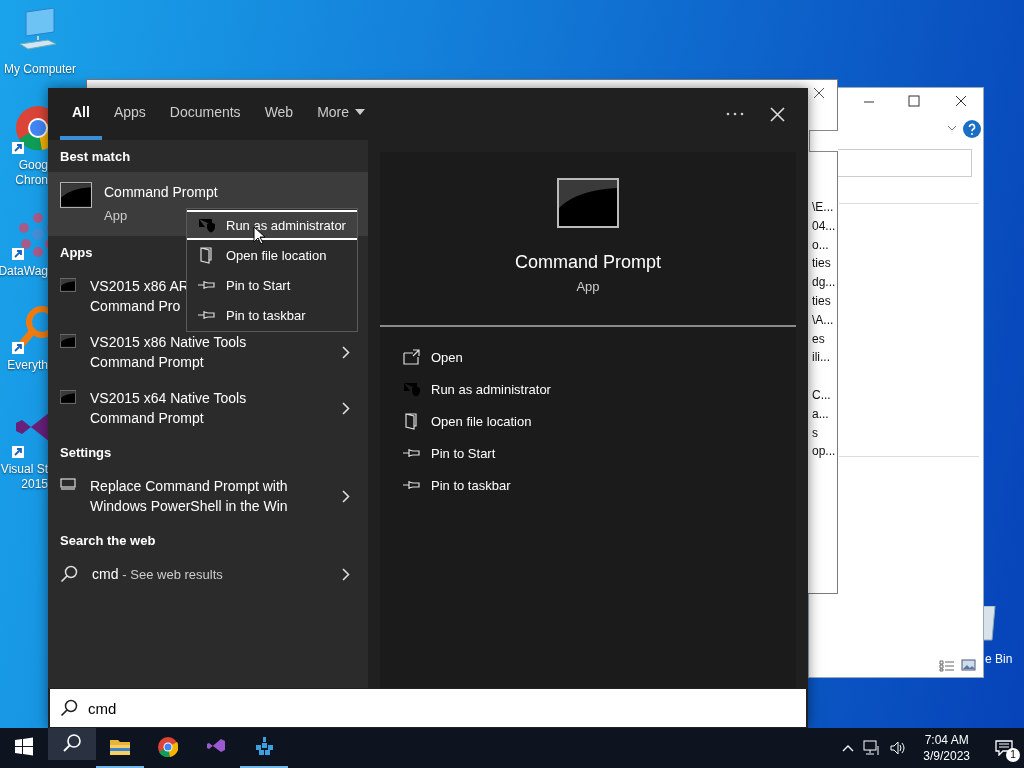  I want to click on icon-label: Chron, so click(31, 180).